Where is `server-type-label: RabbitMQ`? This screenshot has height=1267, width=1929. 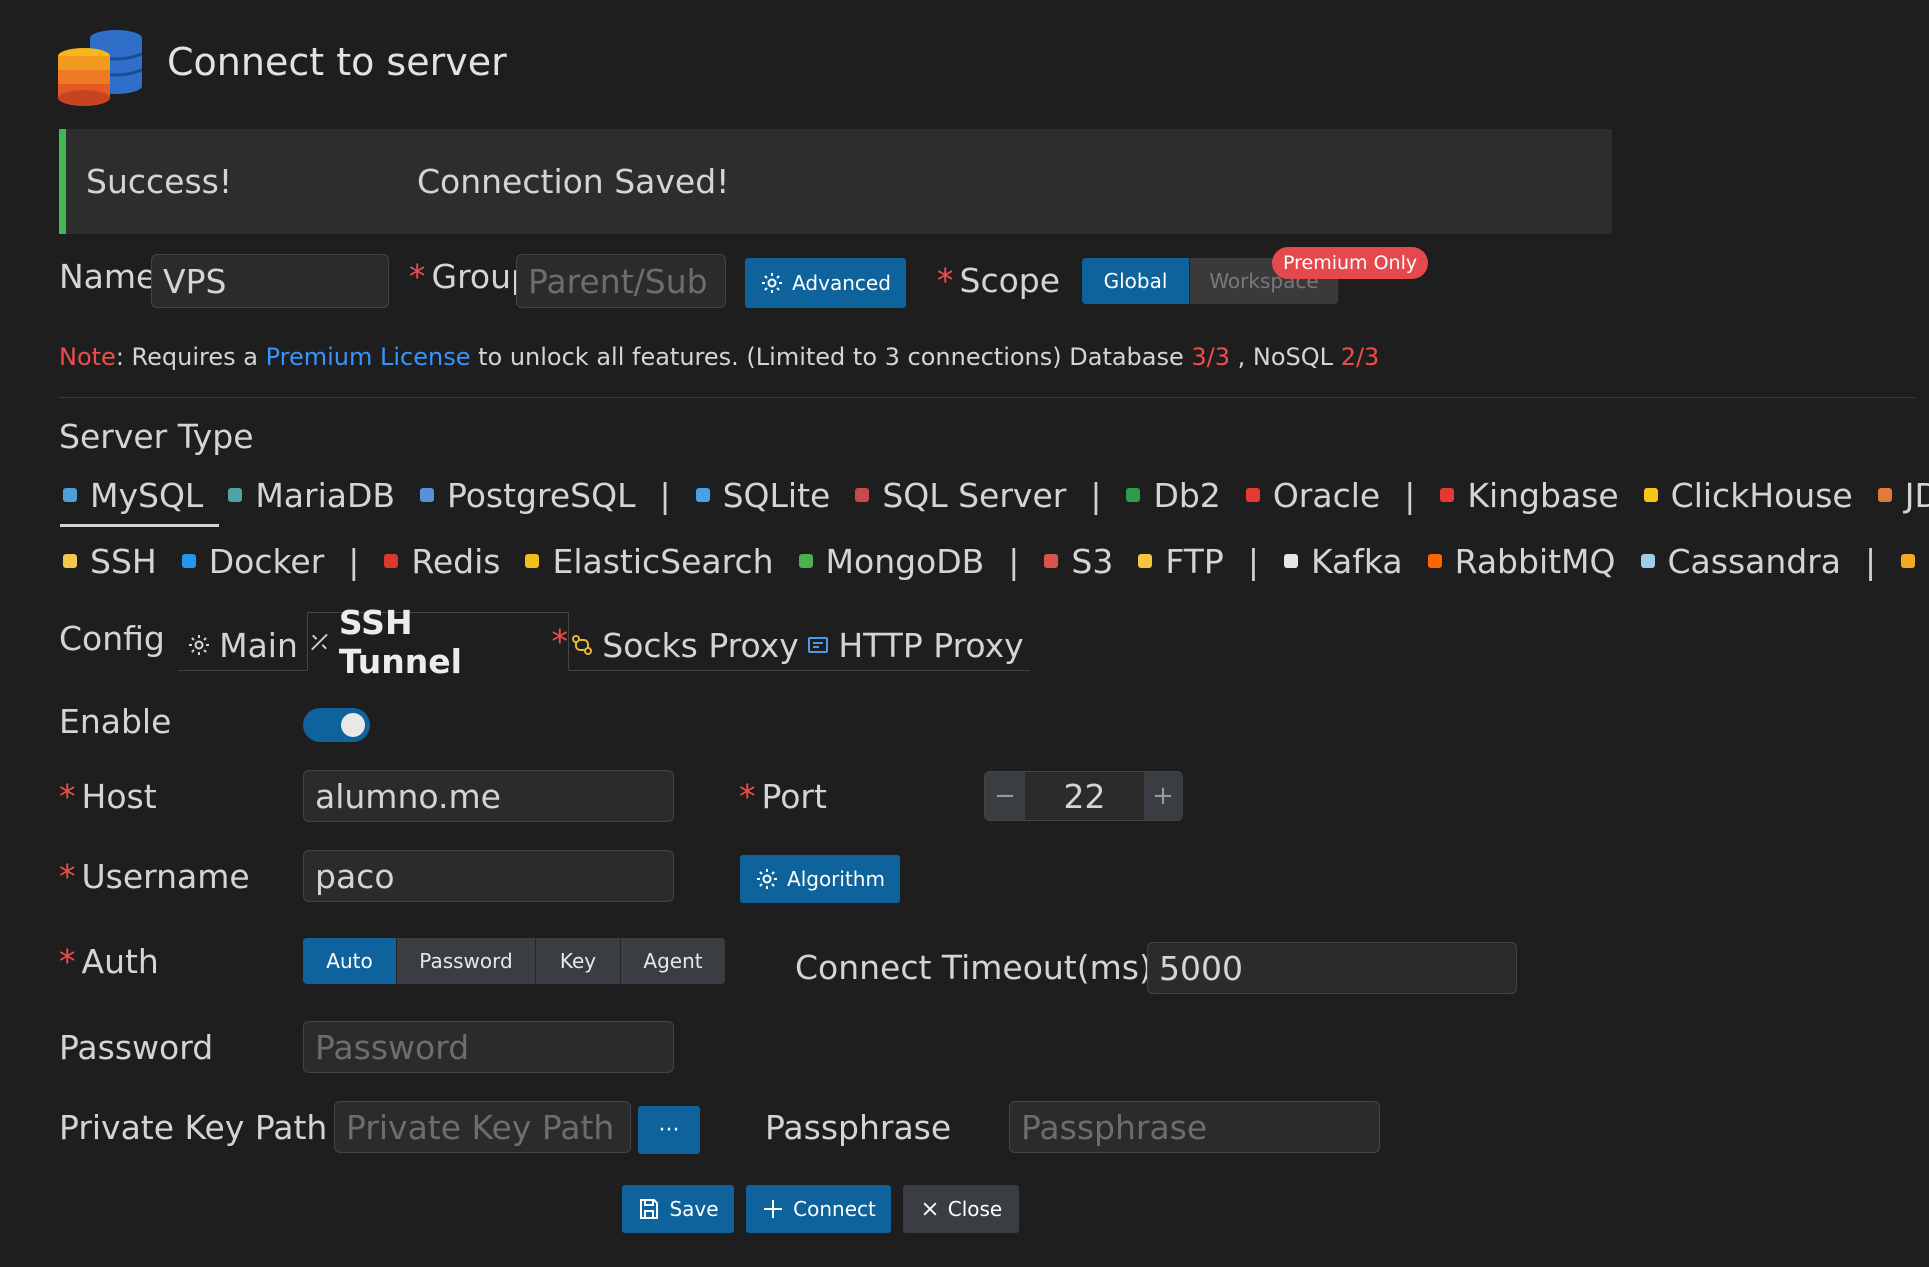
server-type-label: RabbitMQ is located at coordinates (1535, 561).